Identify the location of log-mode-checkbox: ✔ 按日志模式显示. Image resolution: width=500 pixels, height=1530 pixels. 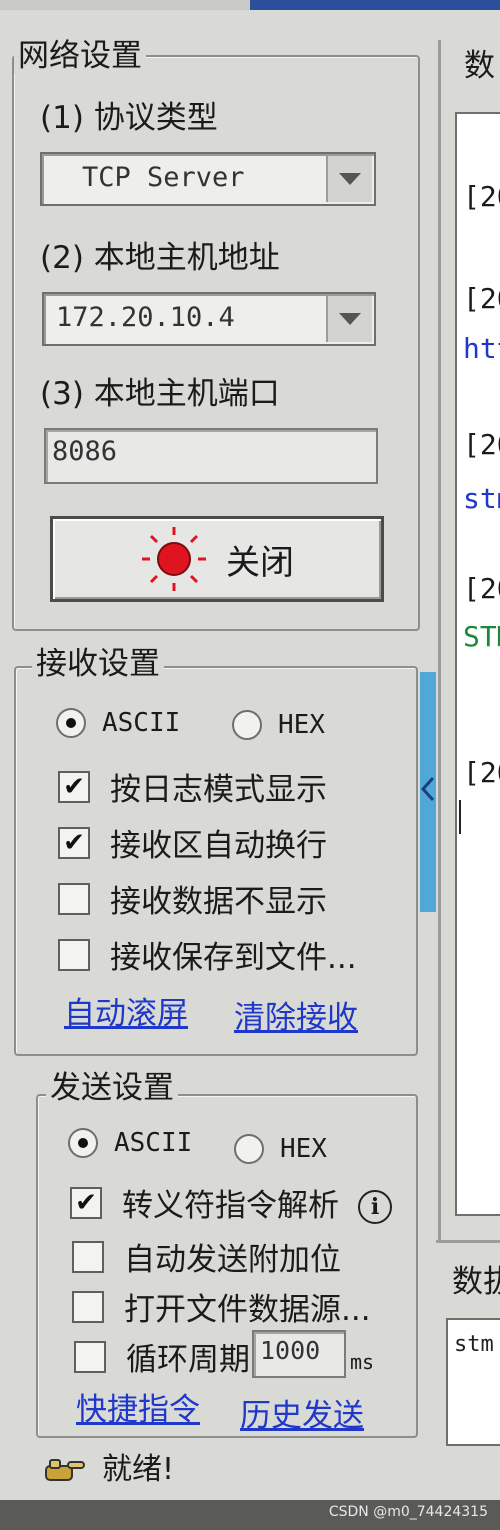
(192, 786).